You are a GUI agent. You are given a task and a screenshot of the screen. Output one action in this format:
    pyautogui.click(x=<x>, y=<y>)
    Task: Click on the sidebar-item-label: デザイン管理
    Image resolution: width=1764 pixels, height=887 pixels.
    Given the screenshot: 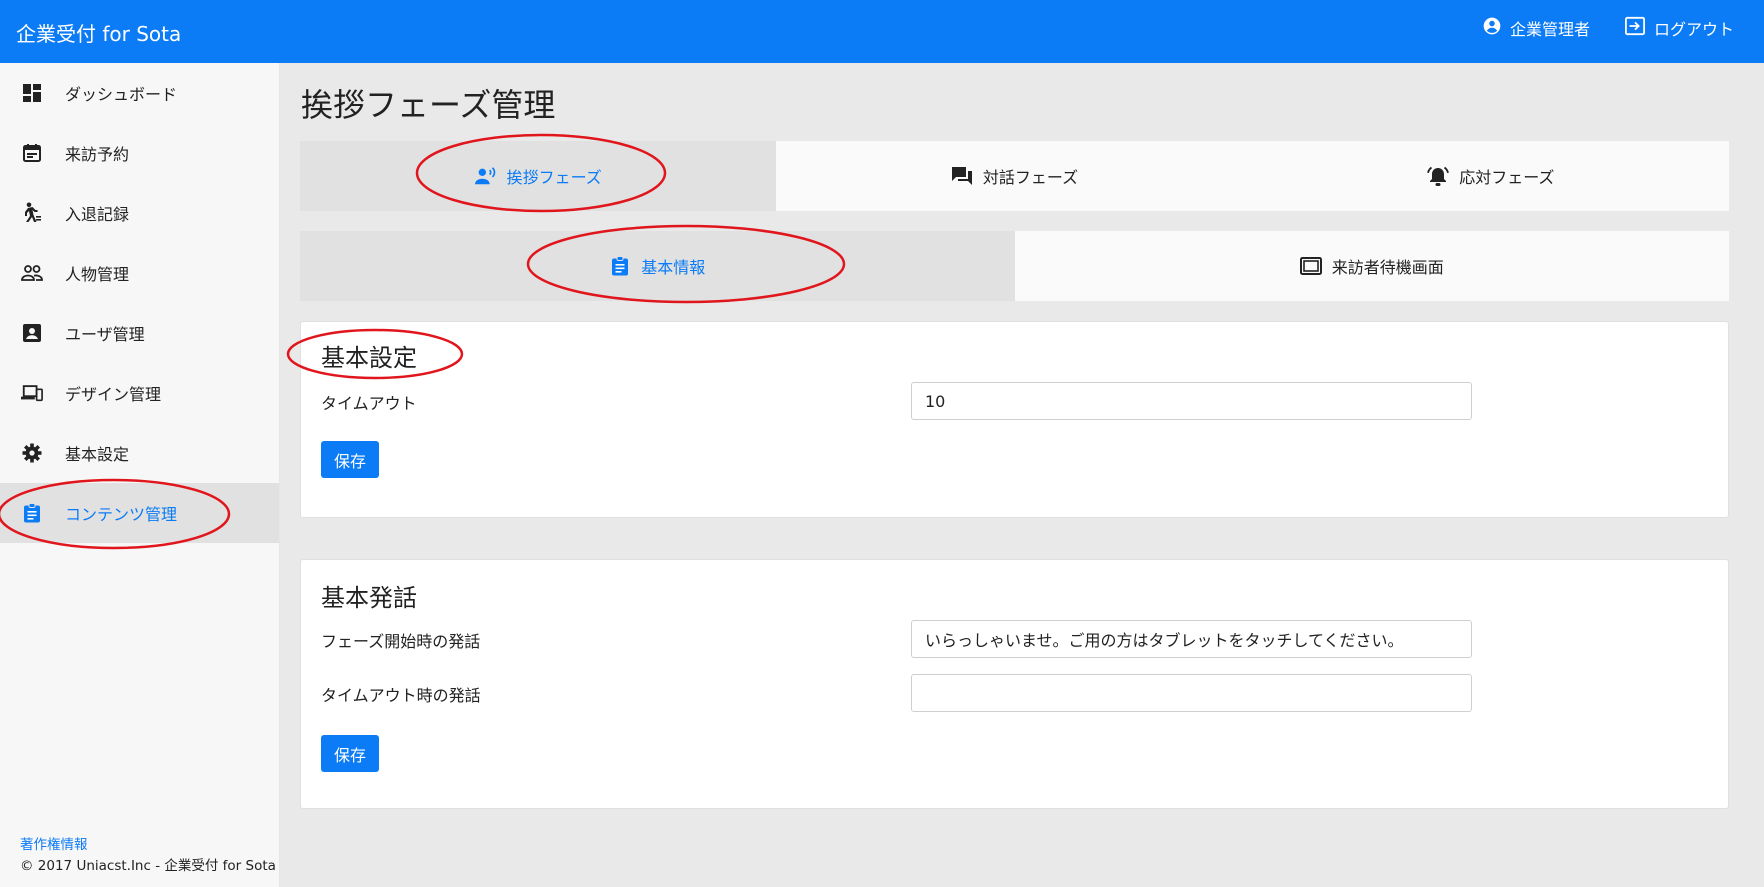 What is the action you would take?
    pyautogui.click(x=113, y=394)
    